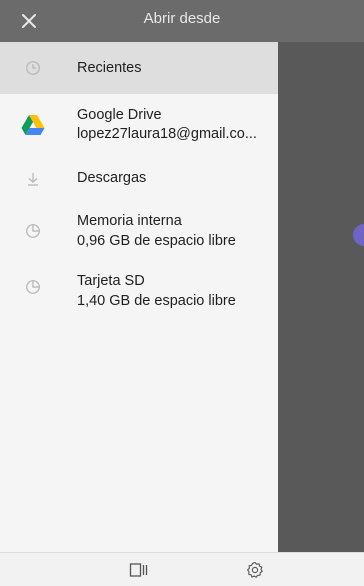  What do you see at coordinates (182, 569) in the screenshot?
I see `bottom-bar` at bounding box center [182, 569].